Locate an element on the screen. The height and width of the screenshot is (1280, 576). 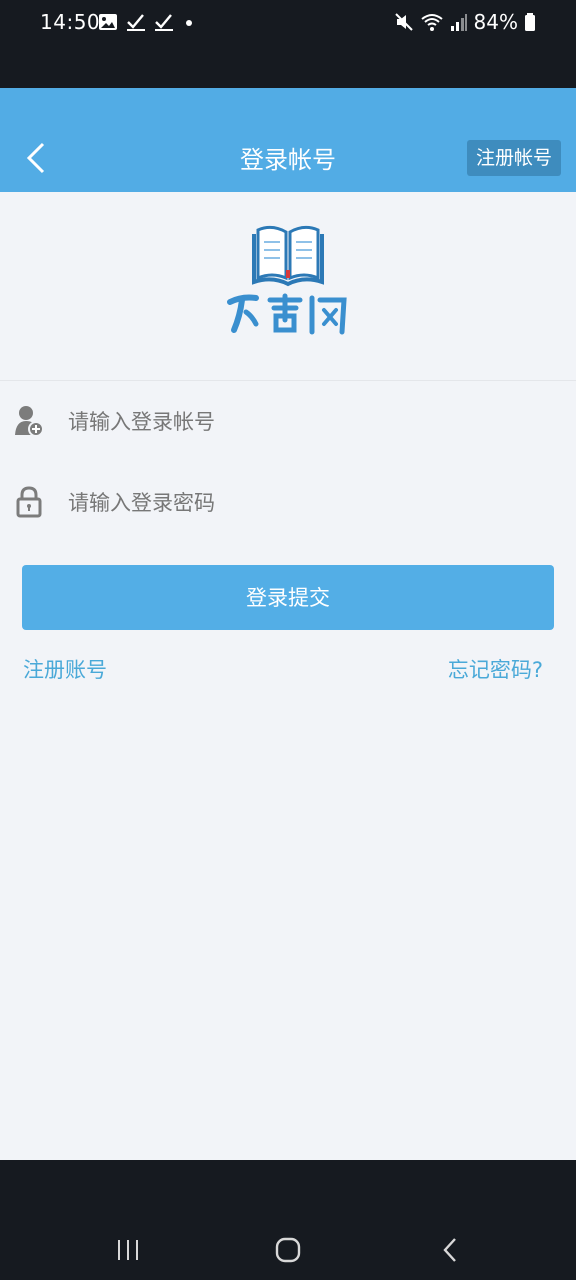
logo-area is located at coordinates (288, 286).